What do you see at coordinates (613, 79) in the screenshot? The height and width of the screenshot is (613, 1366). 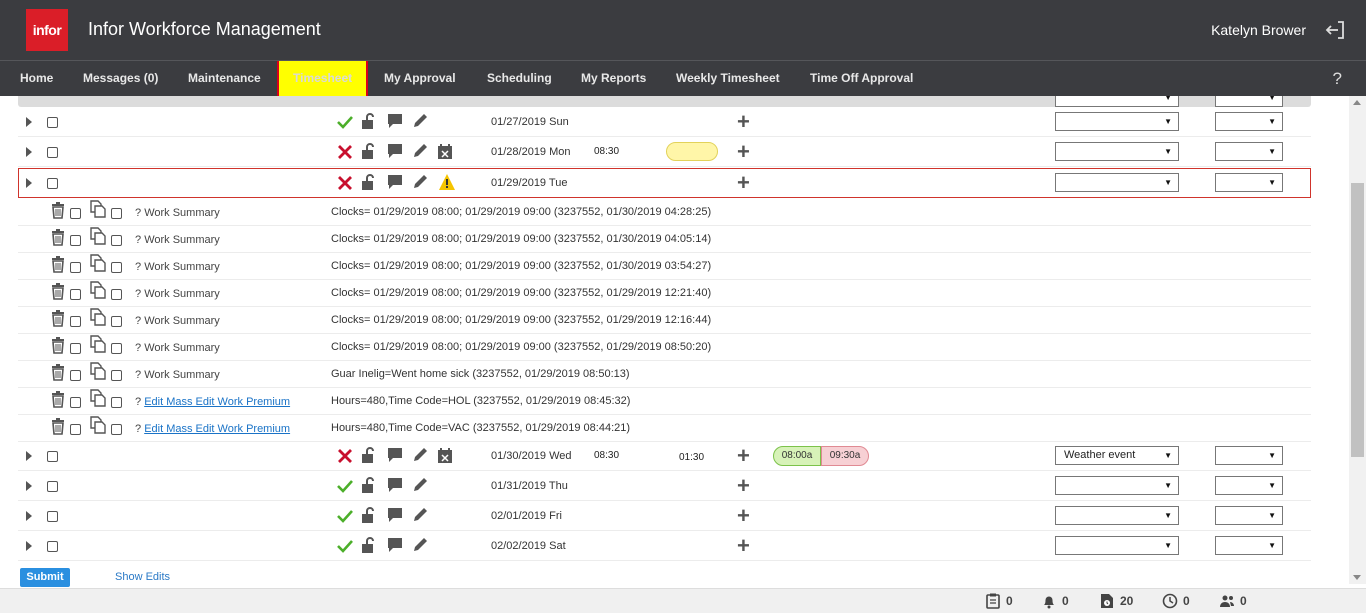 I see `nav-my-reports: My Reports` at bounding box center [613, 79].